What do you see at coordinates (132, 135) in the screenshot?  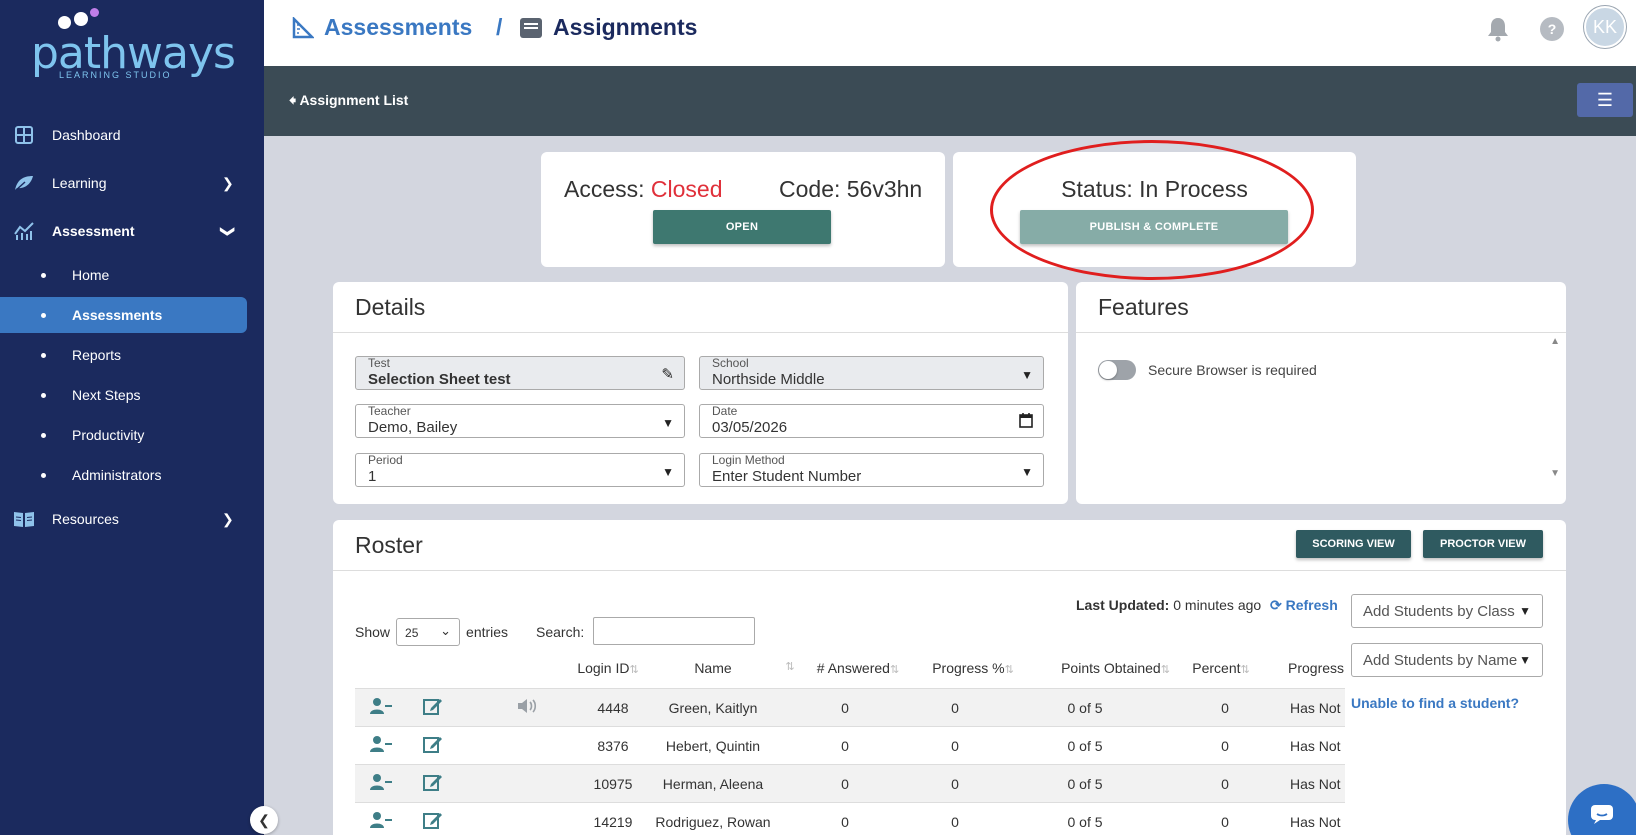 I see `sidebar-item-dashboard: Dashboard` at bounding box center [132, 135].